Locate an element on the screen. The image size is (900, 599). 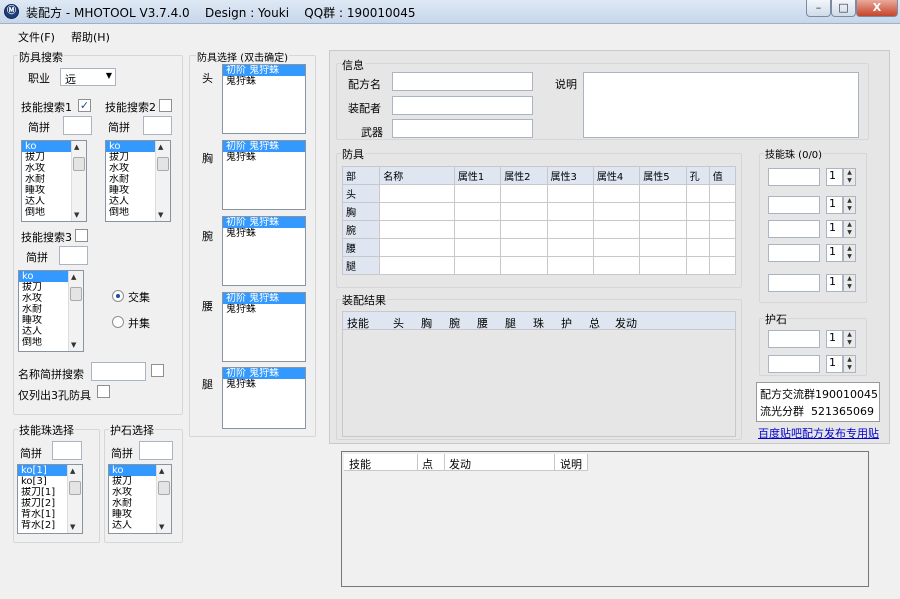
skill3-list: ko 拔刀 水攻 水耐 睡攻 达人 倒地 ▲ ▼ is located at coordinates (51, 311).